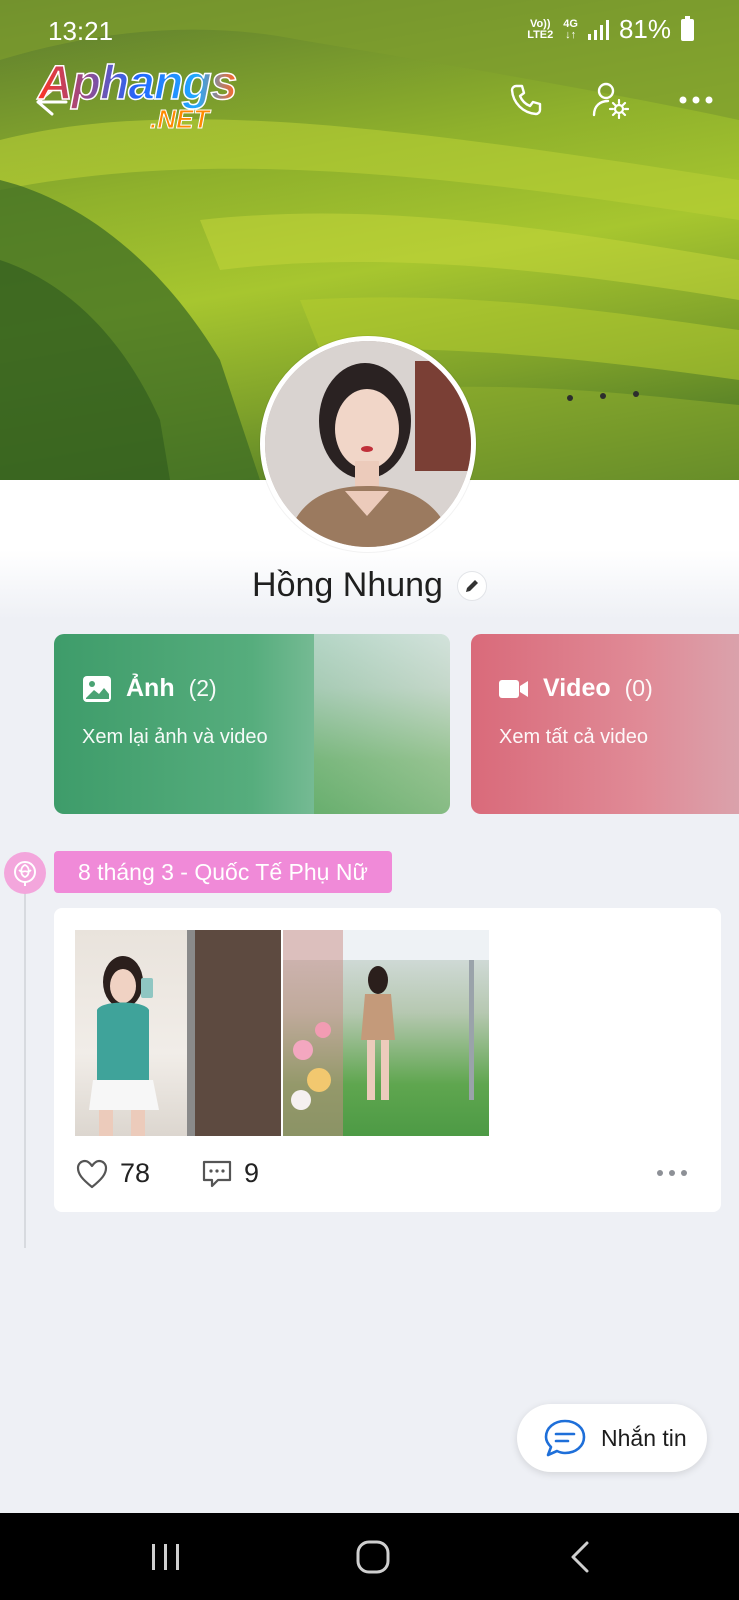 The image size is (739, 1600). I want to click on avatar-photo, so click(368, 444).